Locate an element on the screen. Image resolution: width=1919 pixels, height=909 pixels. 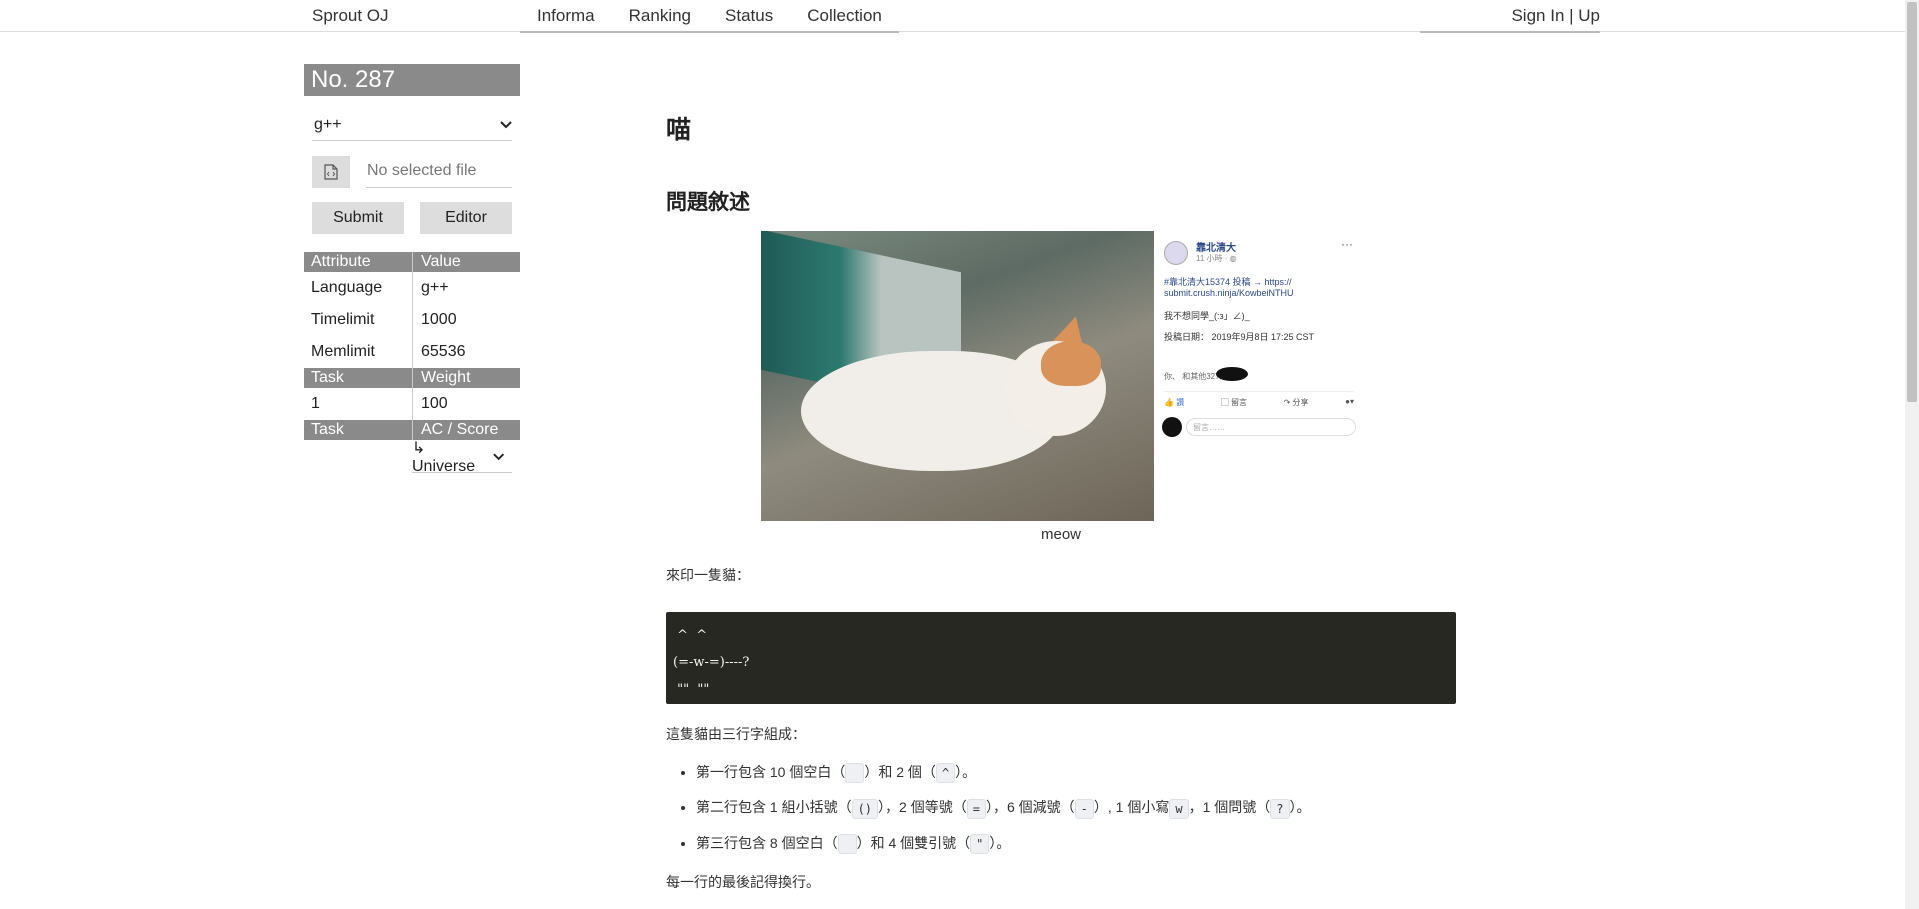
file-upload-row: No selected file is located at coordinates (412, 171).